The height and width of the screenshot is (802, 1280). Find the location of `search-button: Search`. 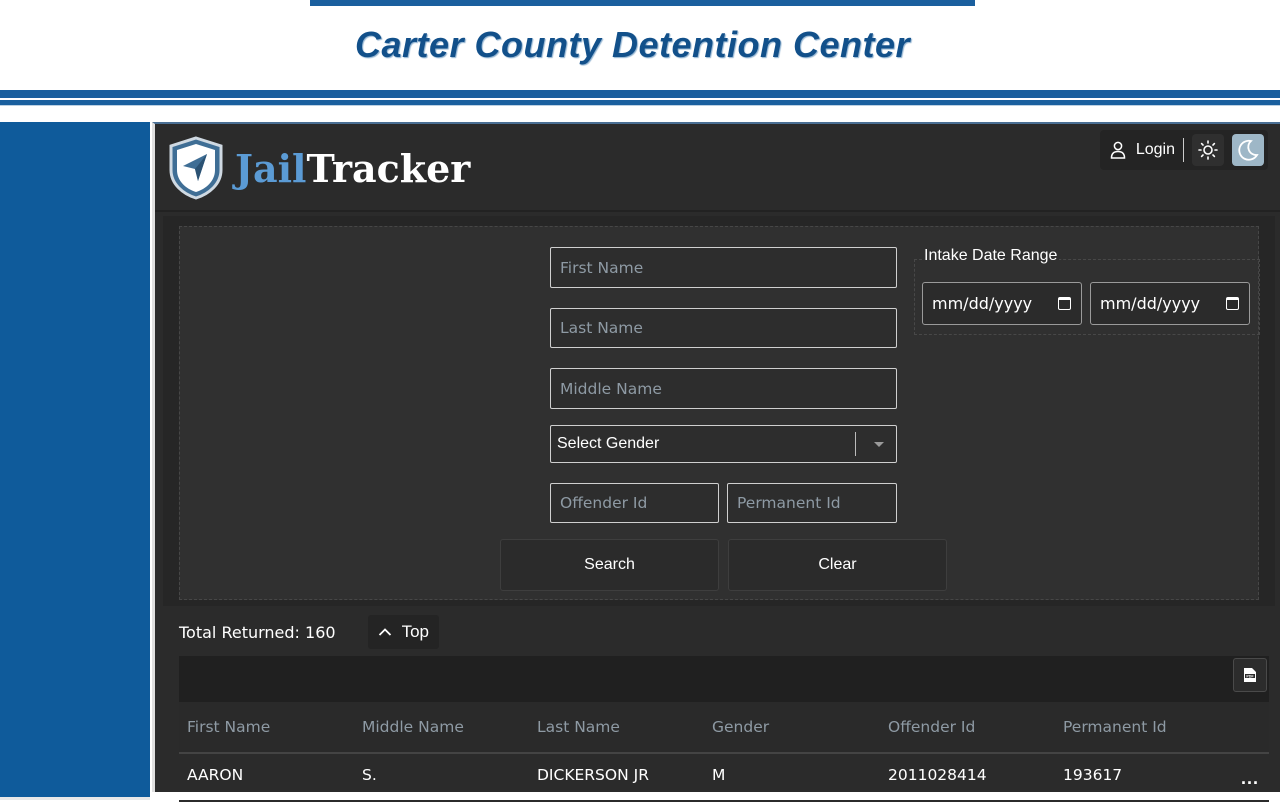

search-button: Search is located at coordinates (609, 565).